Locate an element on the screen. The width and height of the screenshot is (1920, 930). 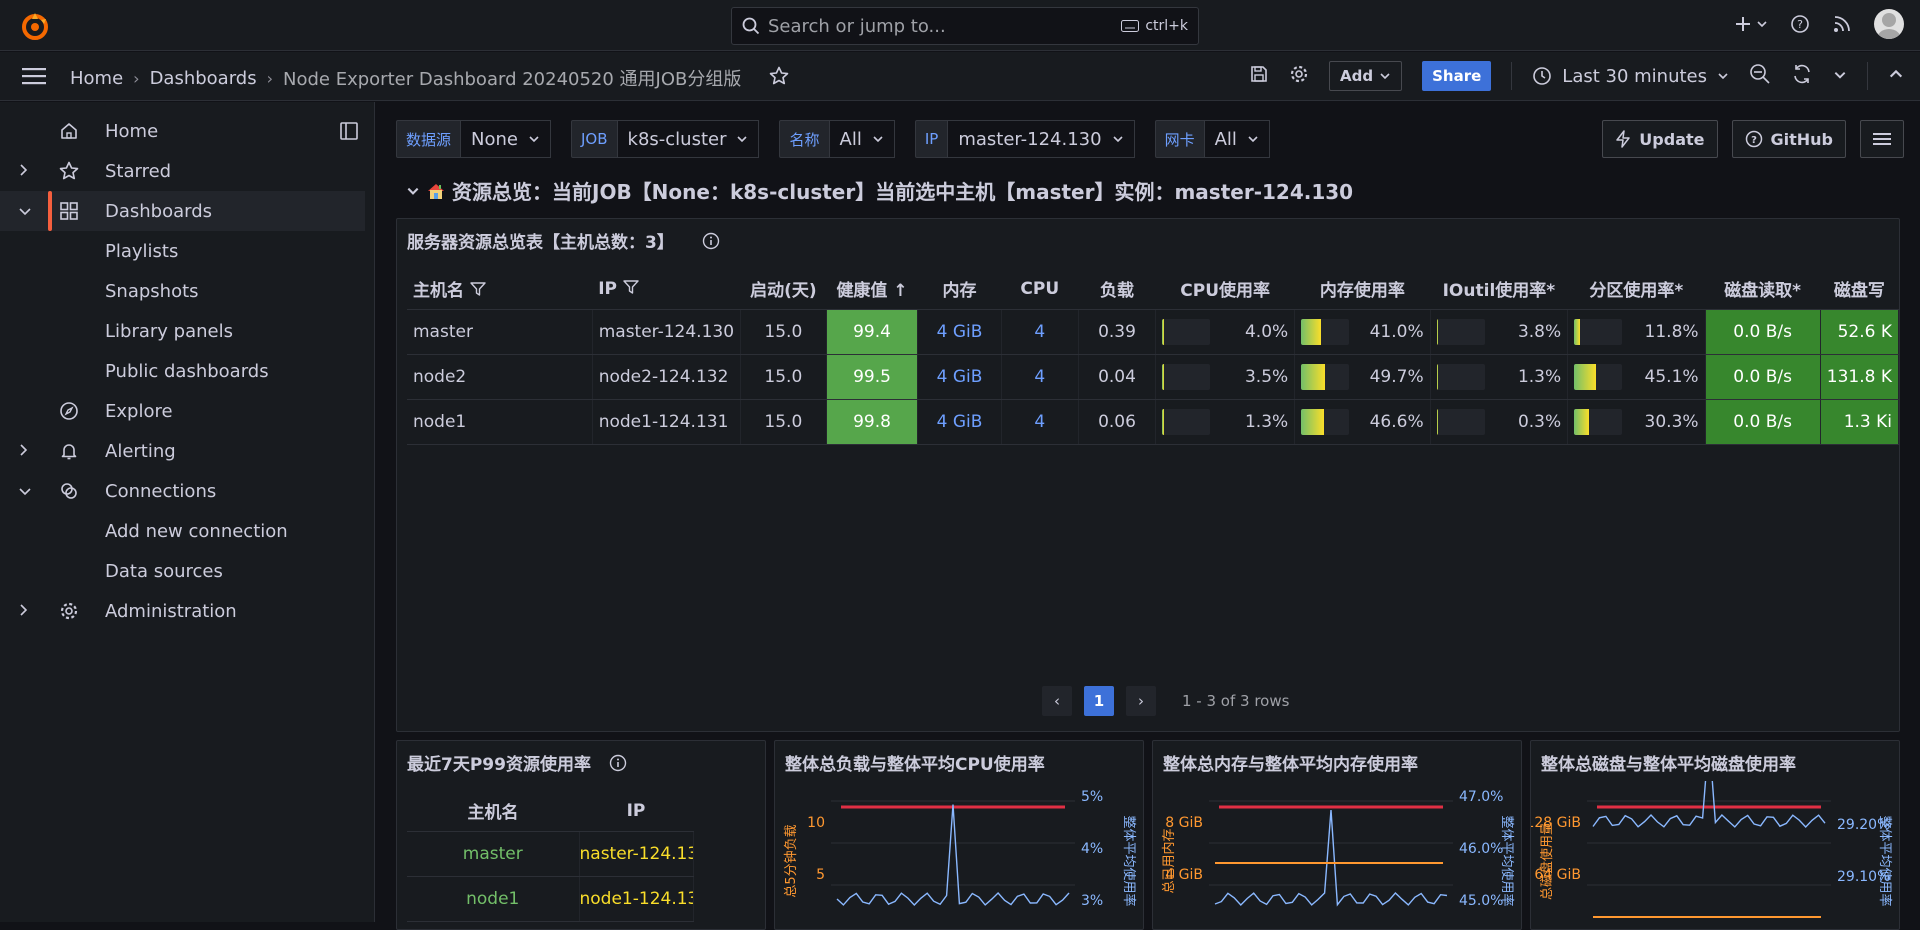
col-disk-write: 磁盘写 is located at coordinates (1859, 289).